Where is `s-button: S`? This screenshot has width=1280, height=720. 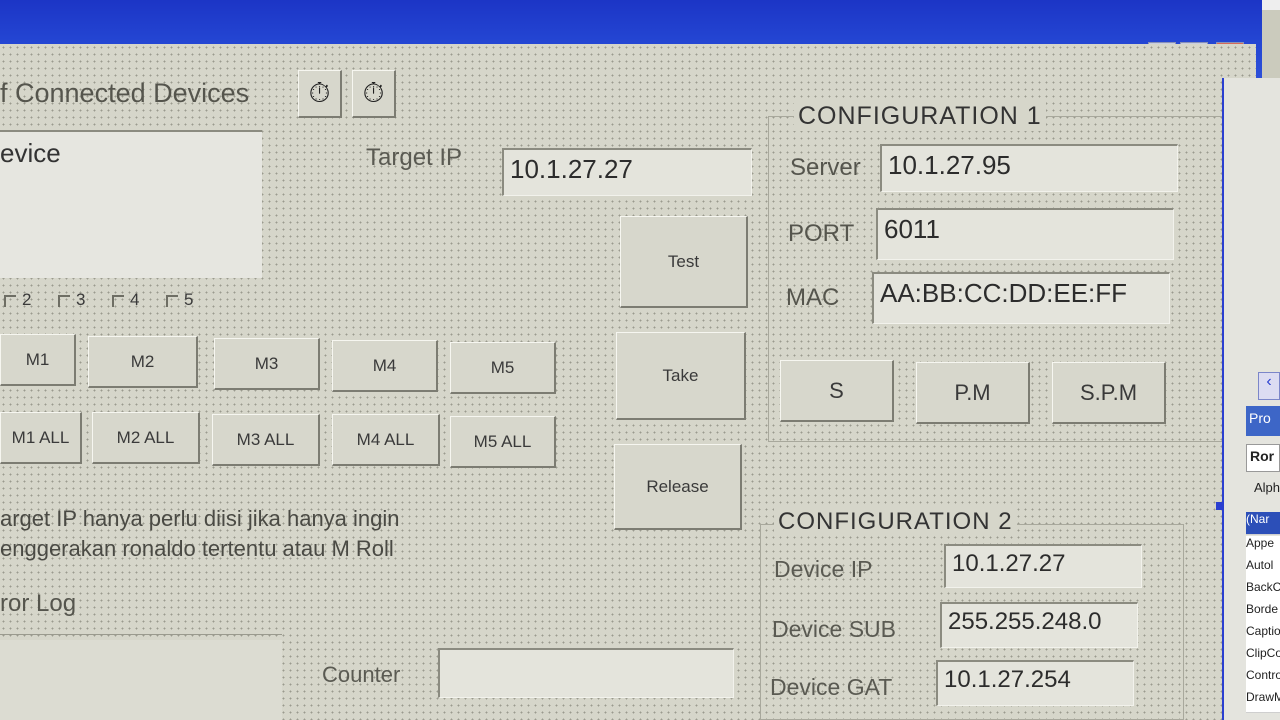 s-button: S is located at coordinates (837, 391).